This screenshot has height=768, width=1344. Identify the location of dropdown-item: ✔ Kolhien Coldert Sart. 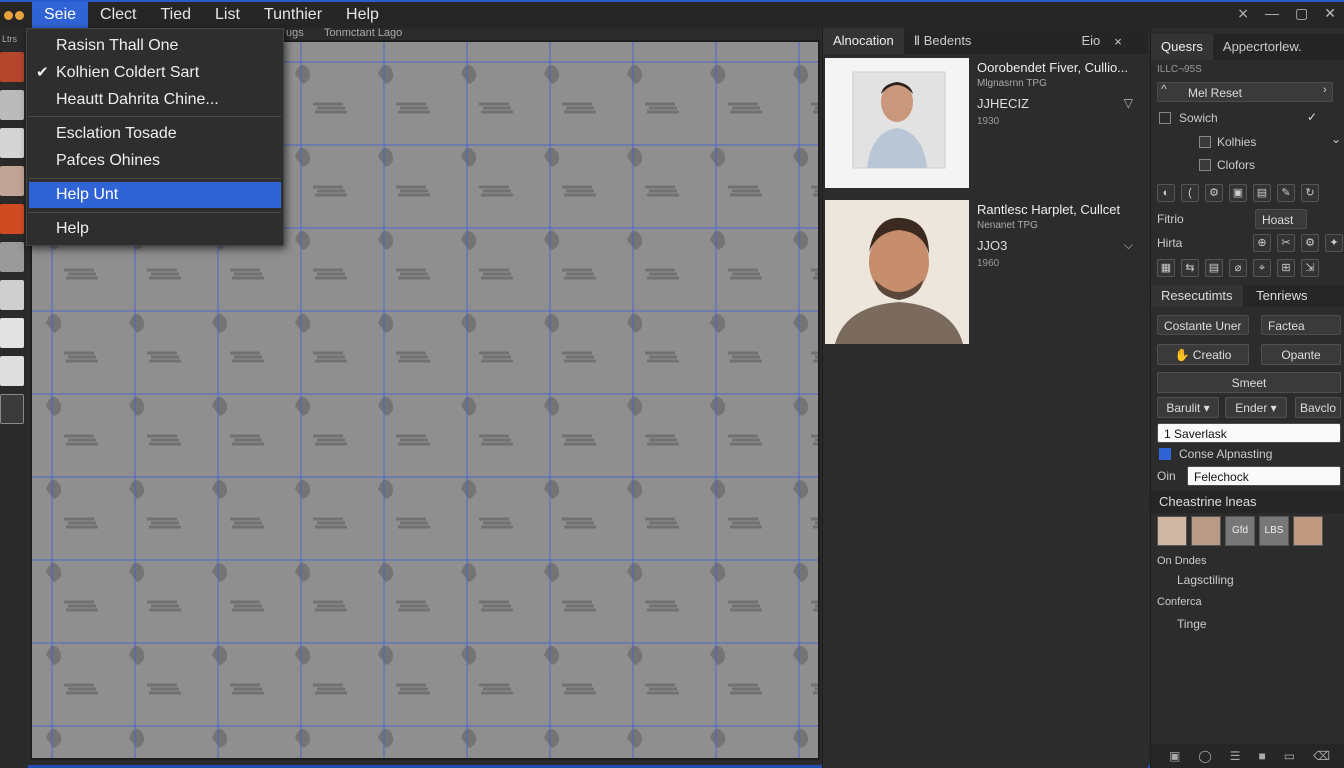
(155, 73).